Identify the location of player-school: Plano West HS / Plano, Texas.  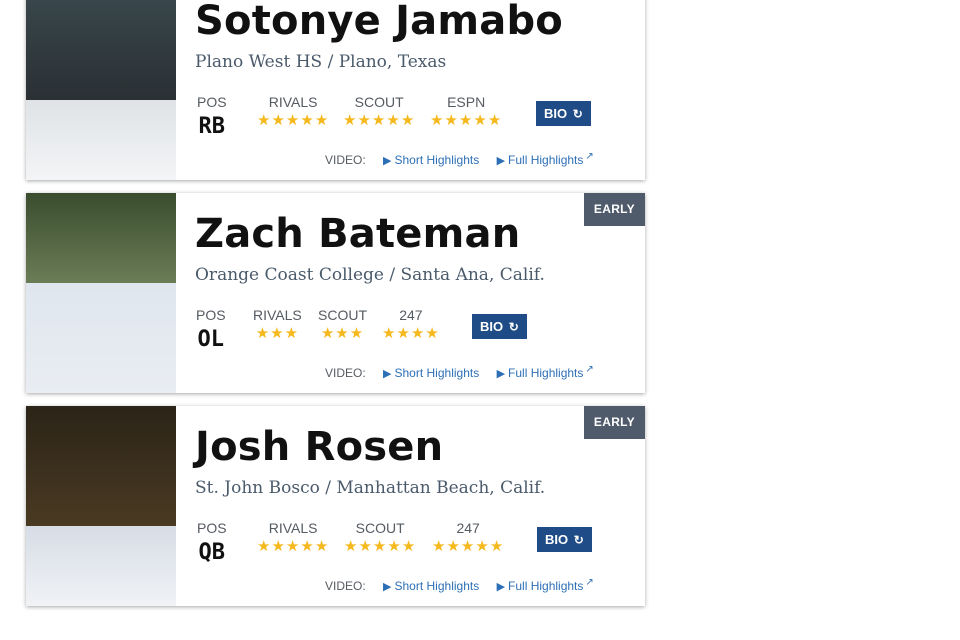
(321, 62).